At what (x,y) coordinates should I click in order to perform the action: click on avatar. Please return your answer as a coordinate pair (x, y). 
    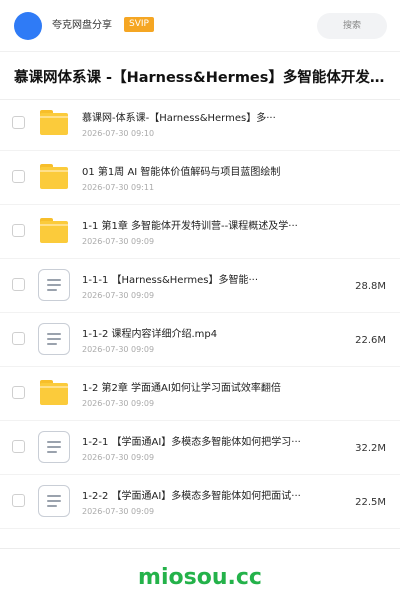
    Looking at the image, I should click on (28, 26).